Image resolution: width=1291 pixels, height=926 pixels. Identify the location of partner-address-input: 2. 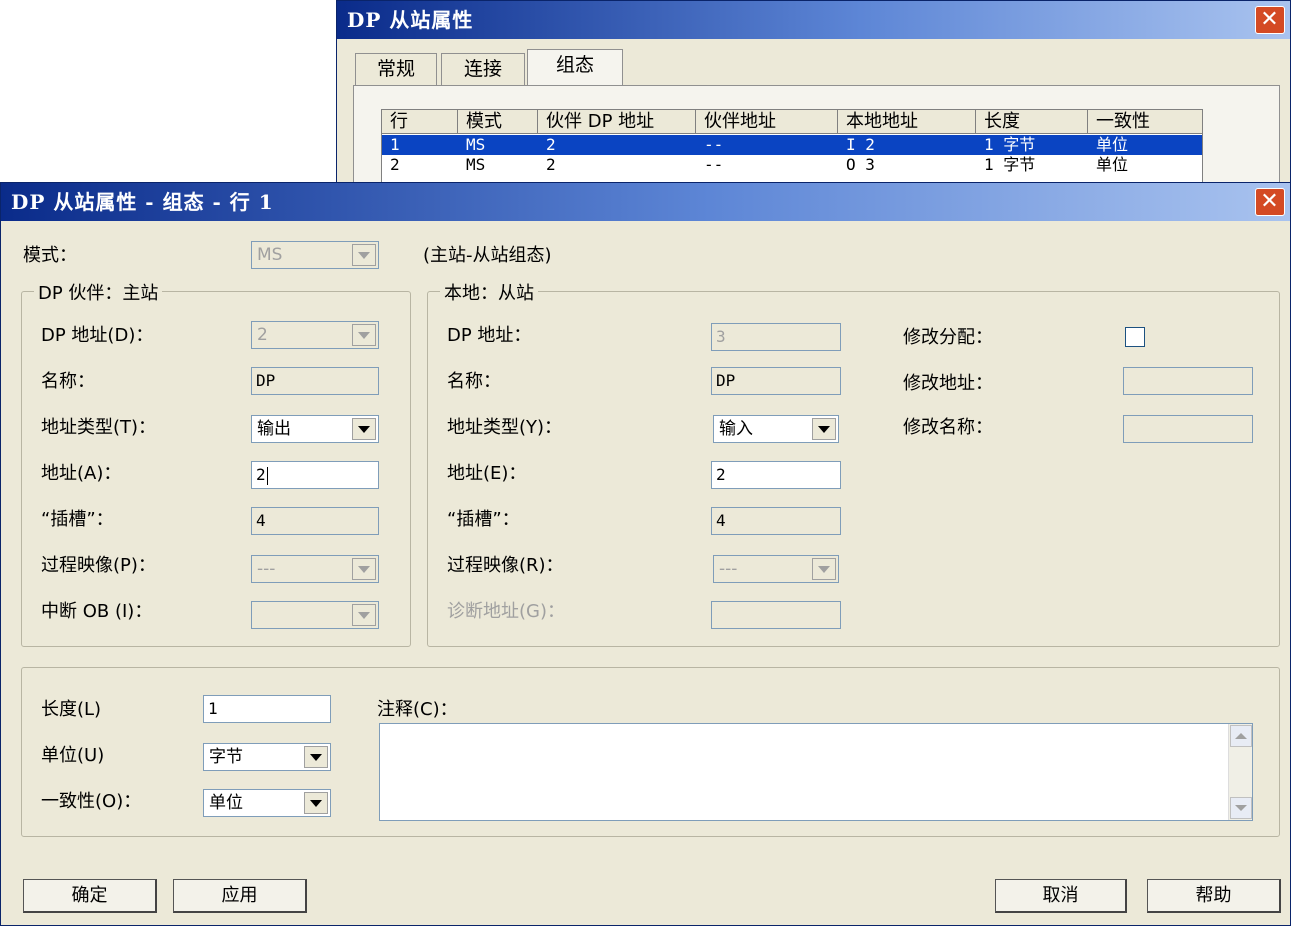
(315, 475).